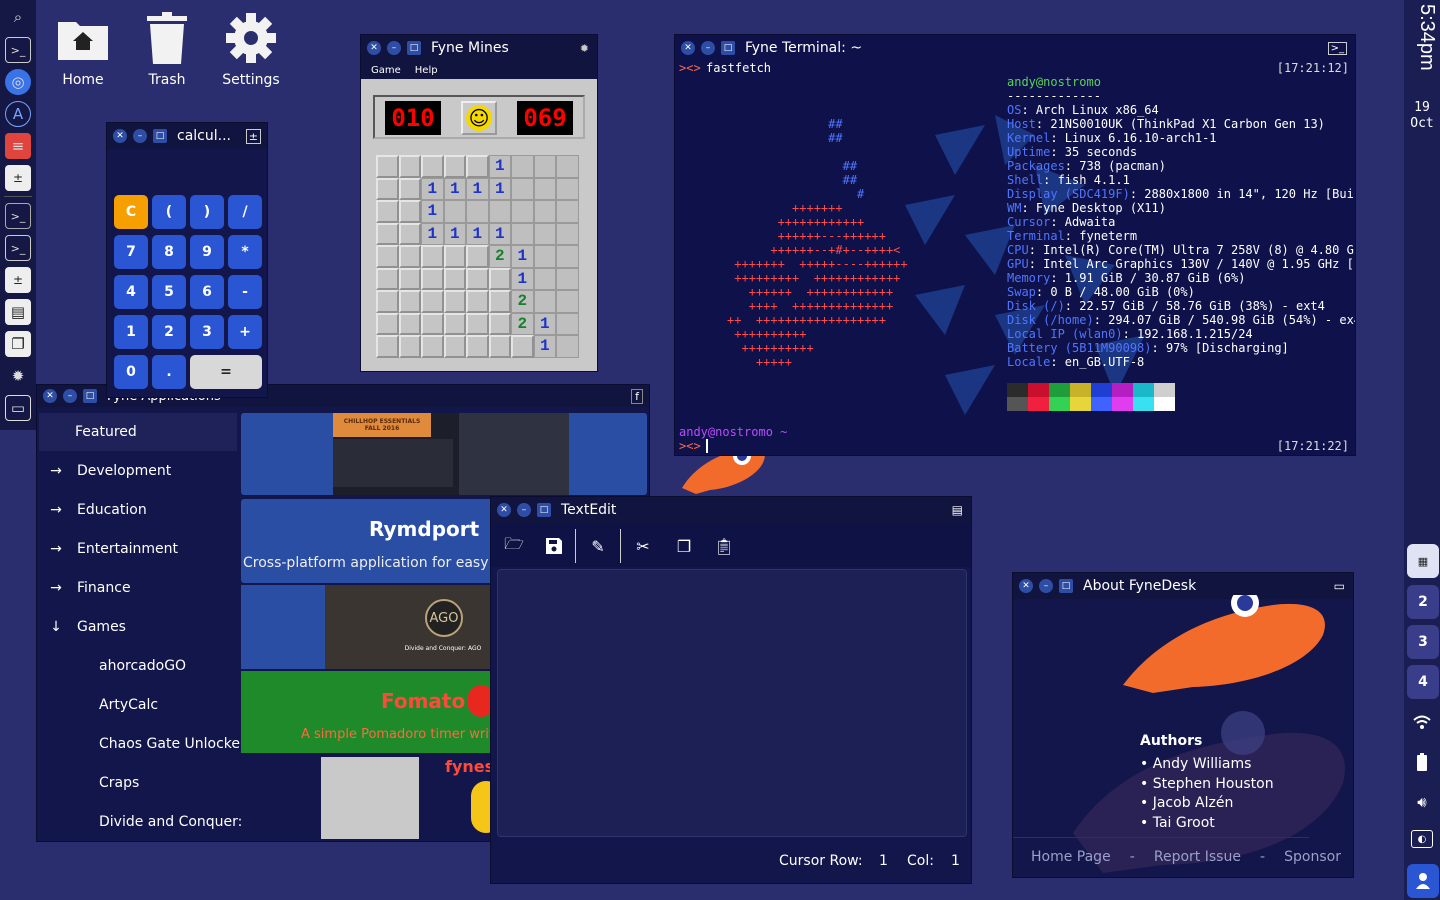 This screenshot has width=1440, height=900. What do you see at coordinates (226, 372) in the screenshot?
I see `calc-key: =` at bounding box center [226, 372].